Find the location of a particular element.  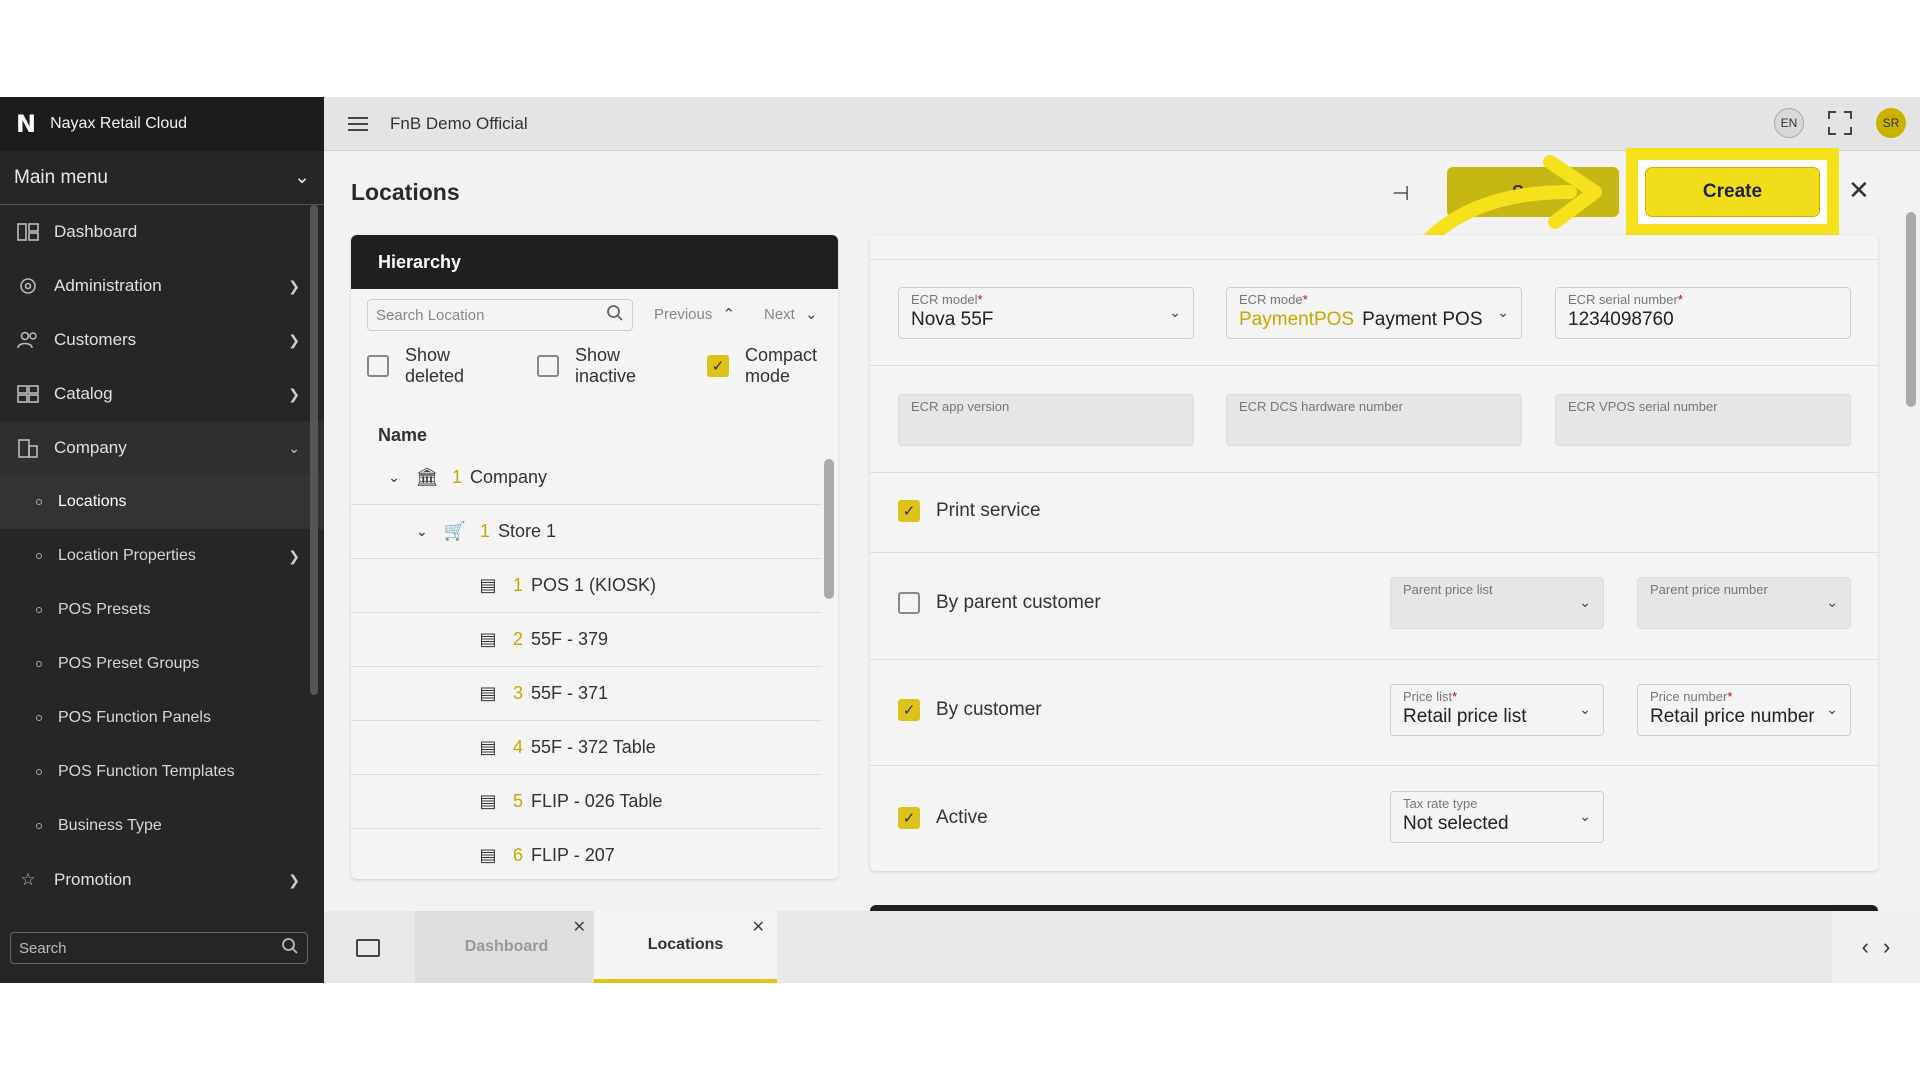

parent-price-number-select: Parent price number ⌄ is located at coordinates (1744, 603).